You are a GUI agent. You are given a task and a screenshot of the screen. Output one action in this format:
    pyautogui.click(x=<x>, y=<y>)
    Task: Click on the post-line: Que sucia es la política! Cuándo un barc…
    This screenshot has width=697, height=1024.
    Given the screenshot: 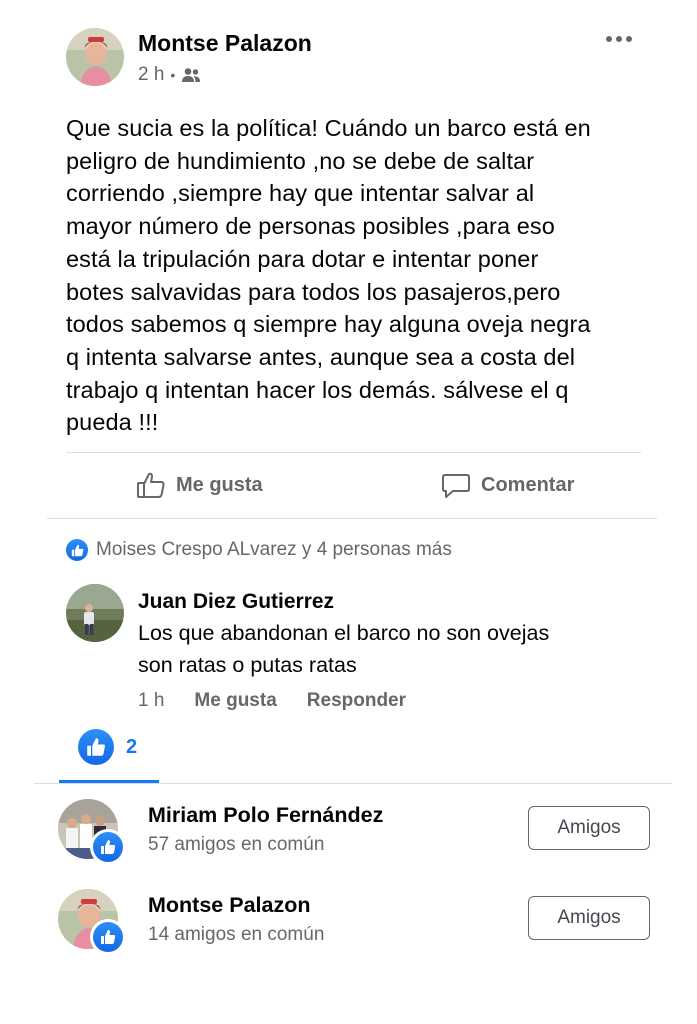 What is the action you would take?
    pyautogui.click(x=328, y=128)
    